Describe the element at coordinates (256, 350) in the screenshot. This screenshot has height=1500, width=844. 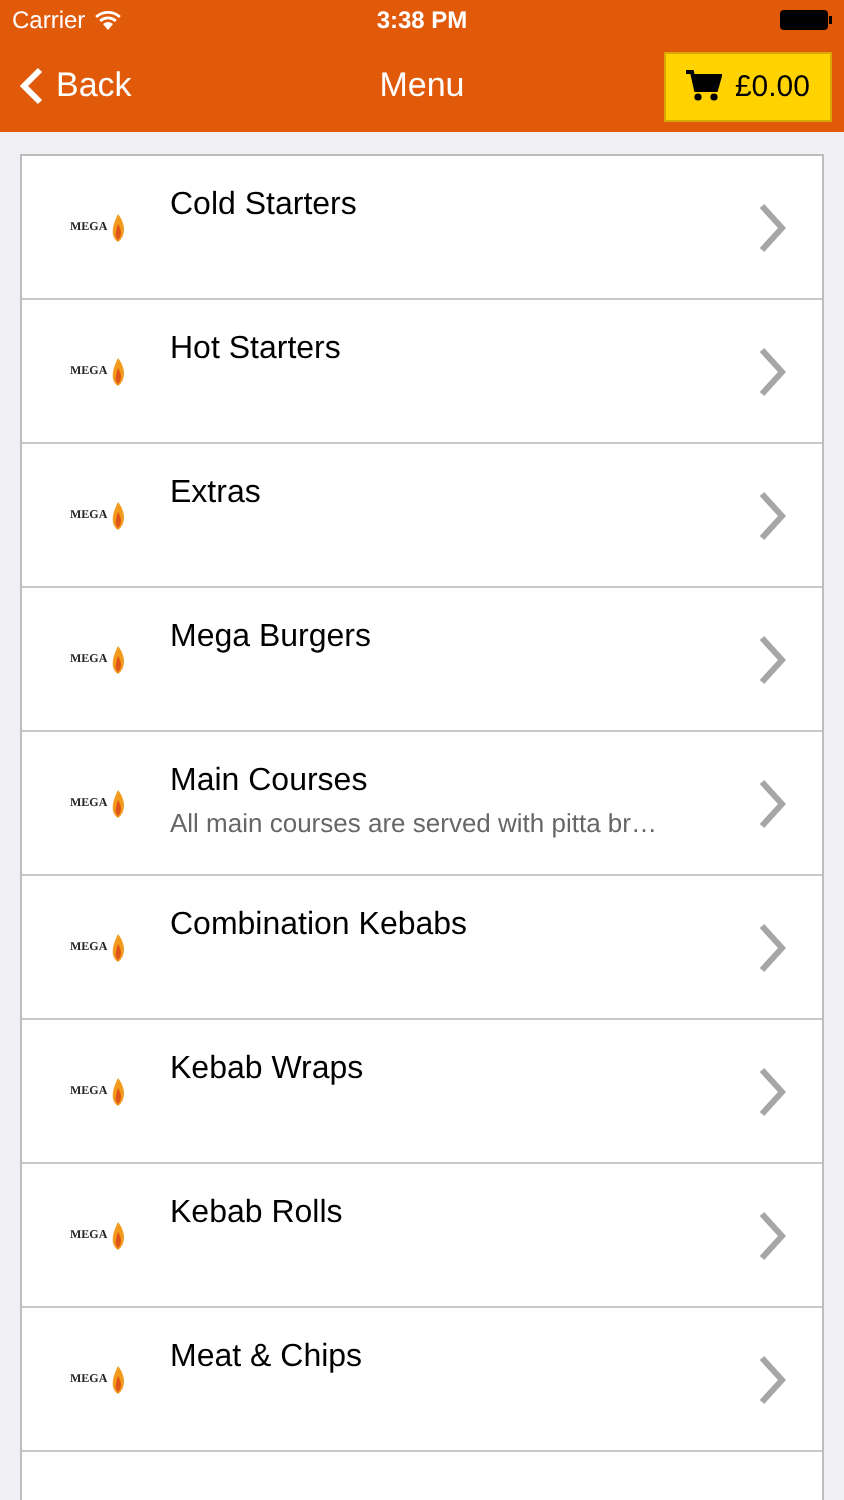
I see `category-name: Hot Starters` at that location.